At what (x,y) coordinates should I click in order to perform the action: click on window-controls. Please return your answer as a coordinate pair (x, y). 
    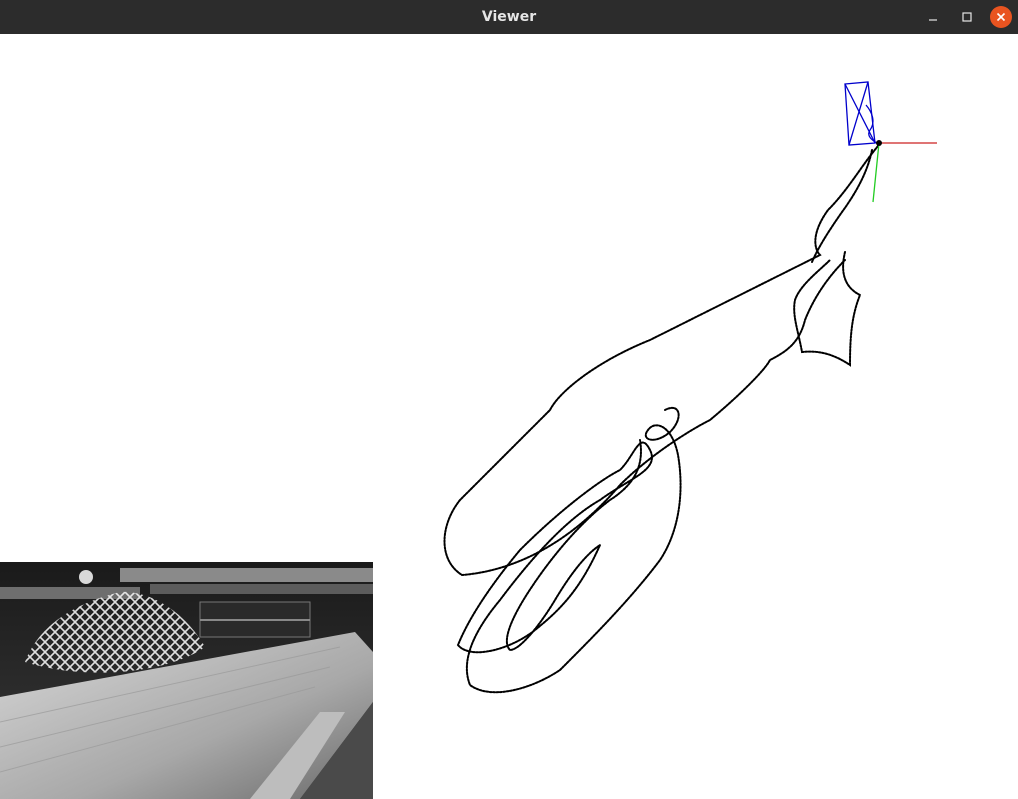
    Looking at the image, I should click on (961, 17).